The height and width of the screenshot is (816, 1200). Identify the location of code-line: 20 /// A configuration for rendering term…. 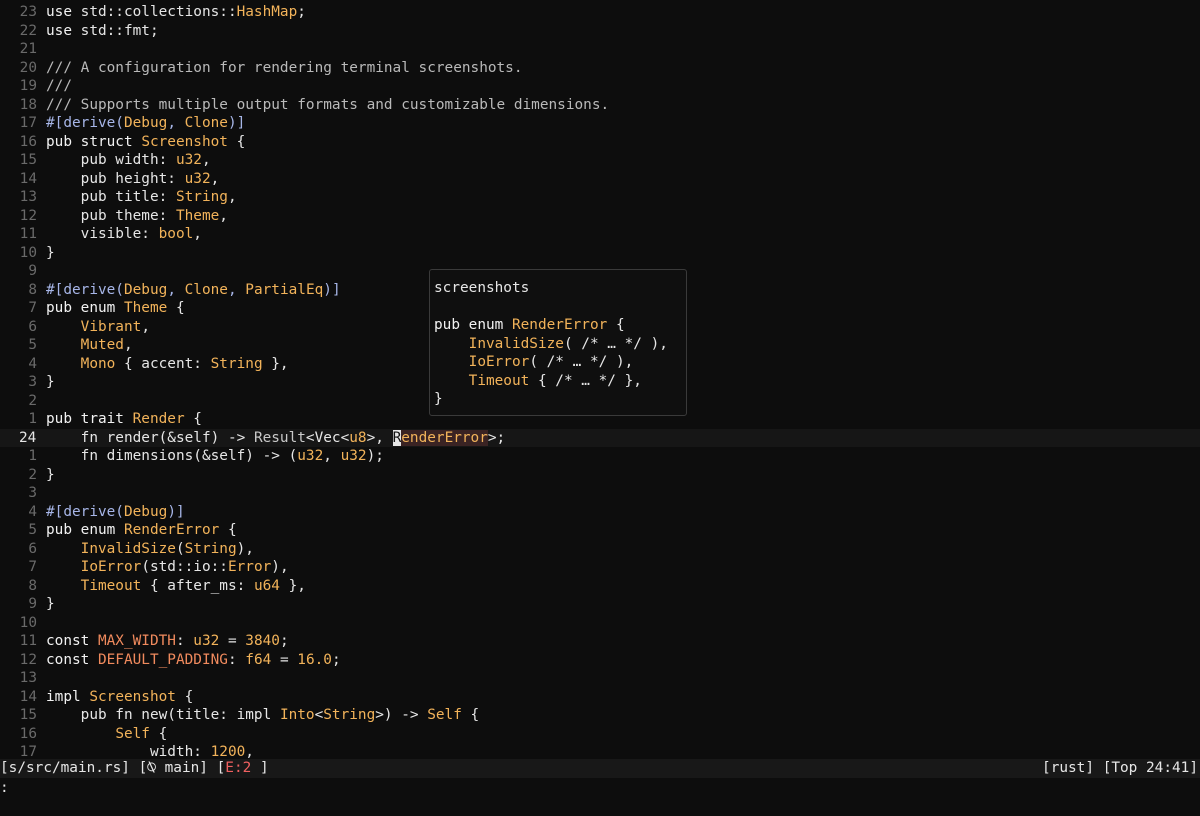
(600, 68).